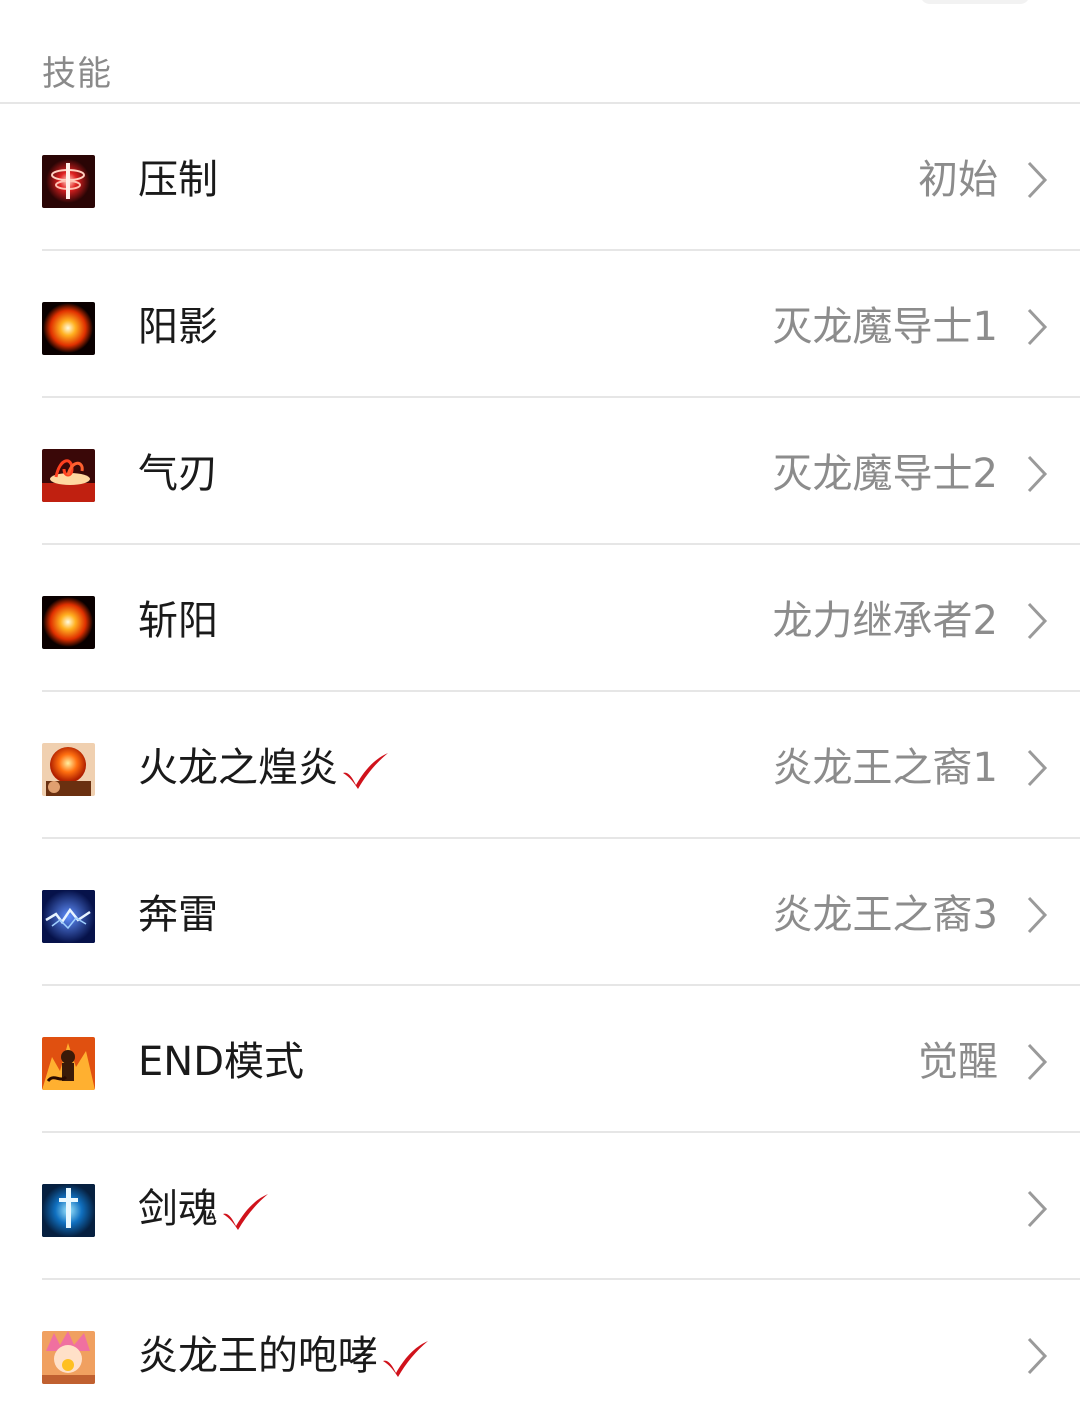  Describe the element at coordinates (68, 1357) in the screenshot. I see `natsu-roar-icon` at that location.